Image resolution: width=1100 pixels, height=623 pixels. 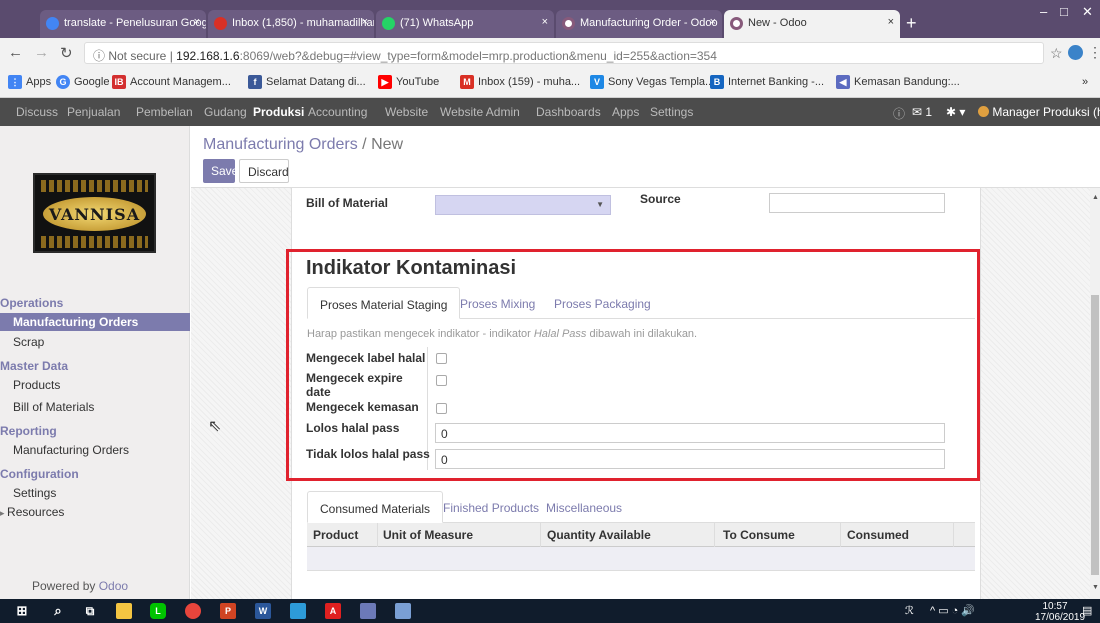 What do you see at coordinates (337, 112) in the screenshot?
I see `menu-accounting: Accounting` at bounding box center [337, 112].